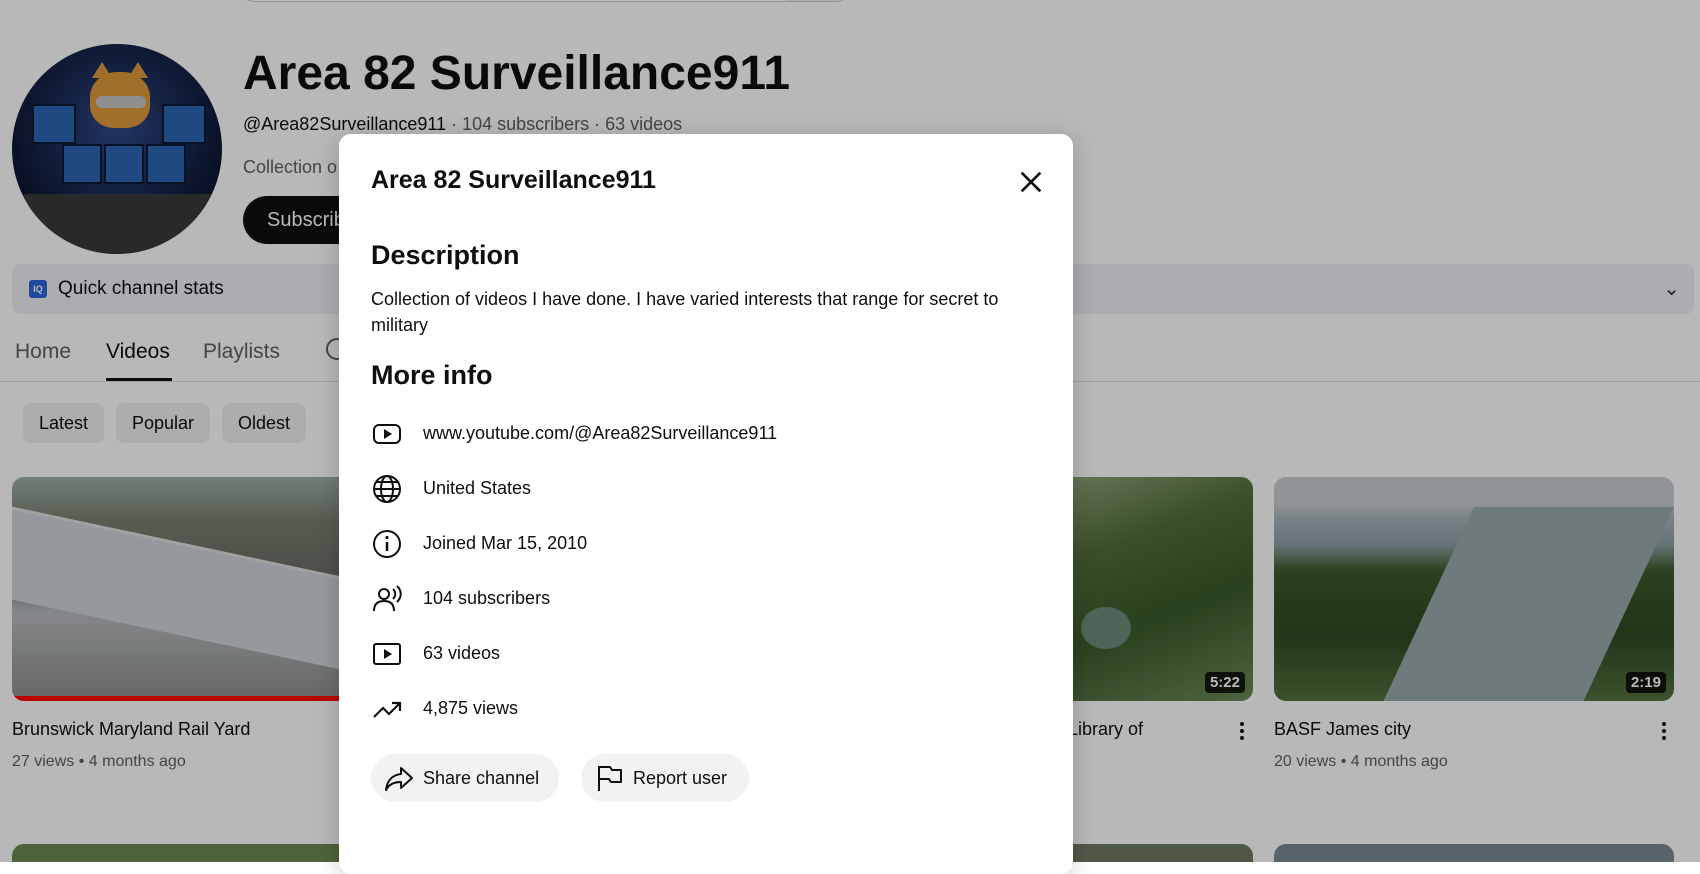 This screenshot has width=1700, height=874. What do you see at coordinates (691, 654) in the screenshot?
I see `info-row-videos: 63 videos` at bounding box center [691, 654].